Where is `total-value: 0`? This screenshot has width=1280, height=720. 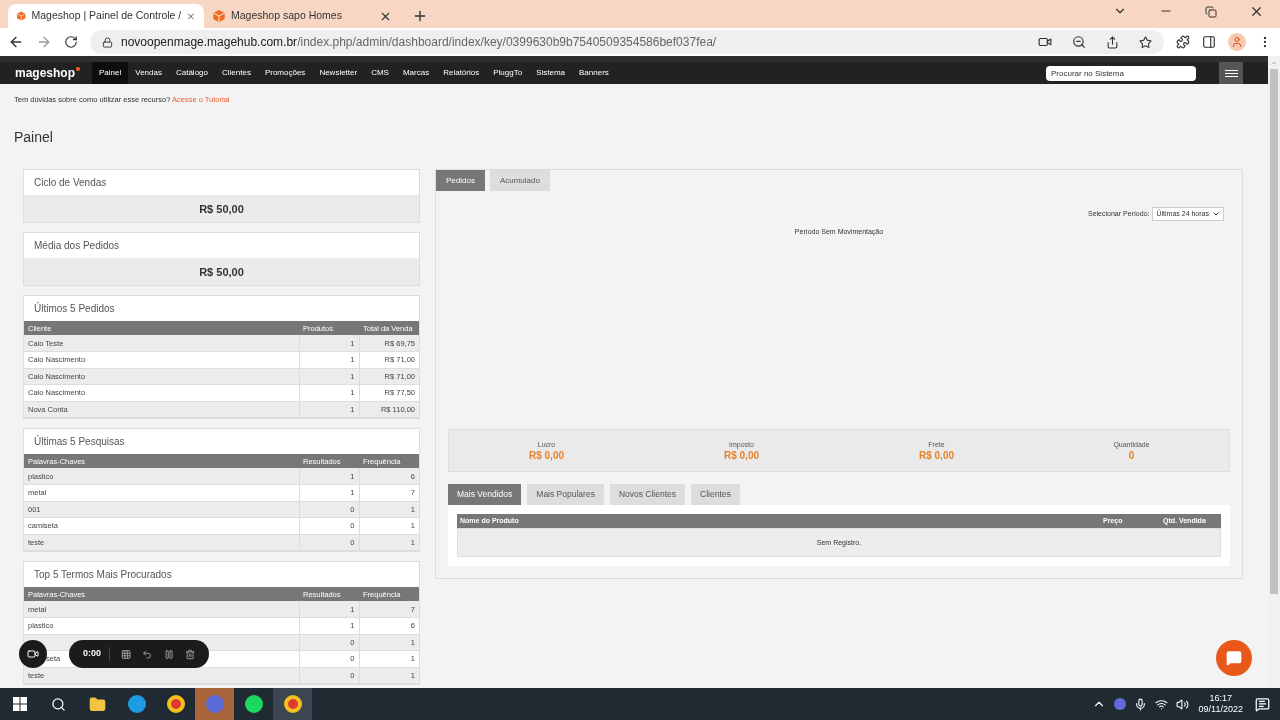 total-value: 0 is located at coordinates (1131, 456).